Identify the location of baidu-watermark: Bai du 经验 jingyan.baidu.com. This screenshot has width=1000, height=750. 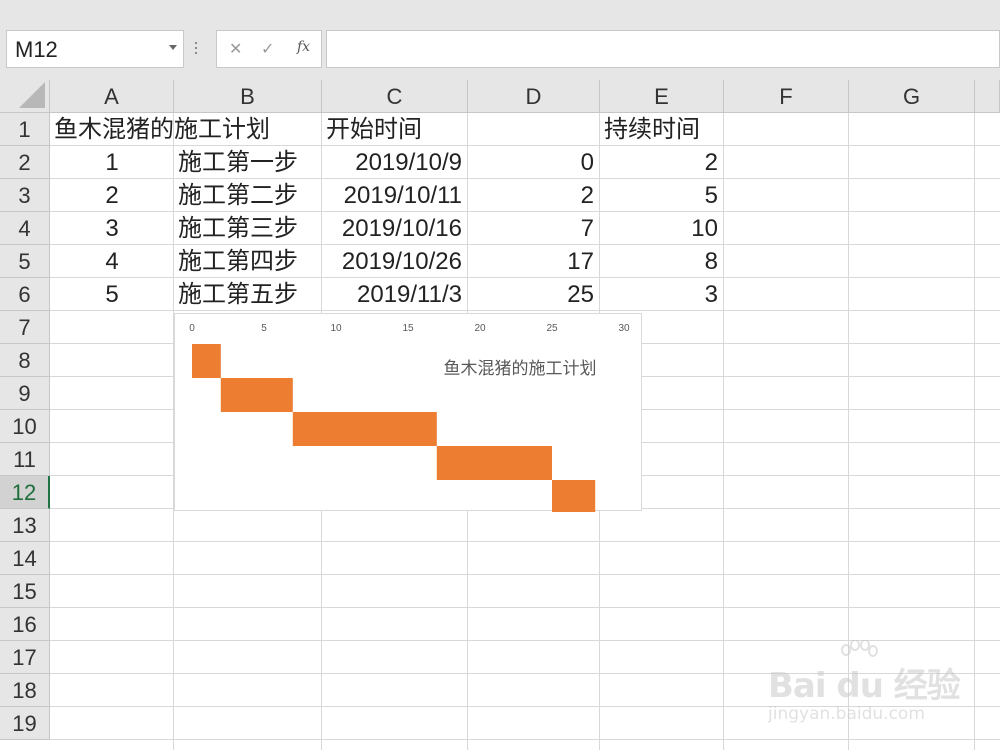
(864, 685).